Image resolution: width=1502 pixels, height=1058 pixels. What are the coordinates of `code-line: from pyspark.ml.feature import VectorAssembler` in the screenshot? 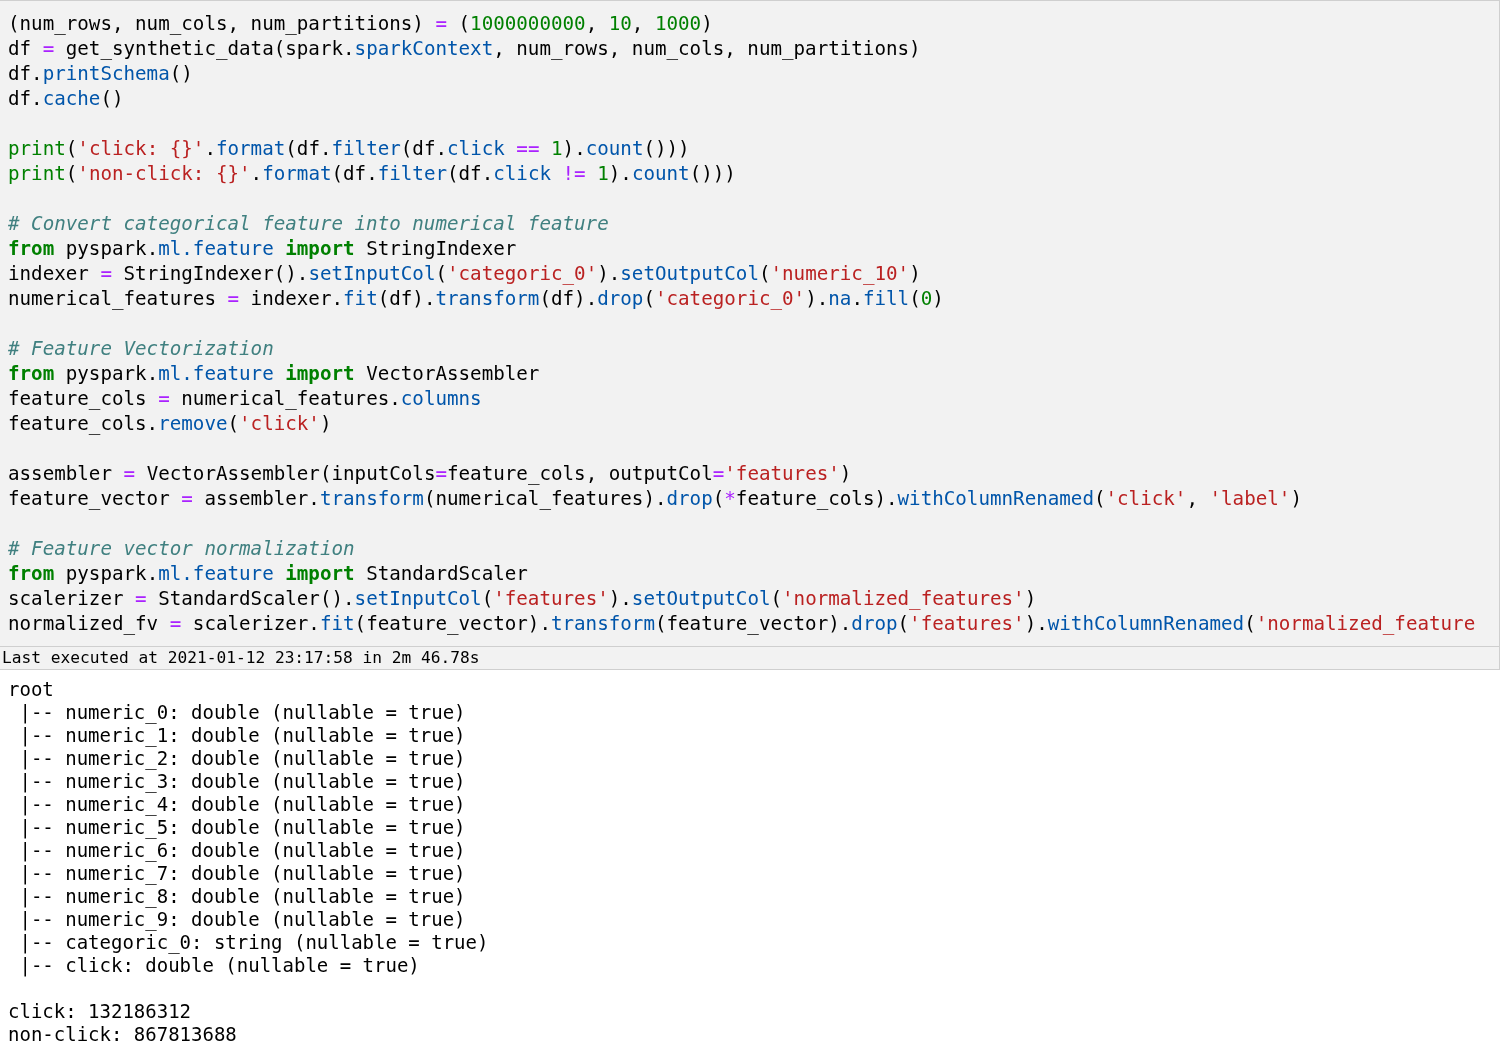 It's located at (274, 373).